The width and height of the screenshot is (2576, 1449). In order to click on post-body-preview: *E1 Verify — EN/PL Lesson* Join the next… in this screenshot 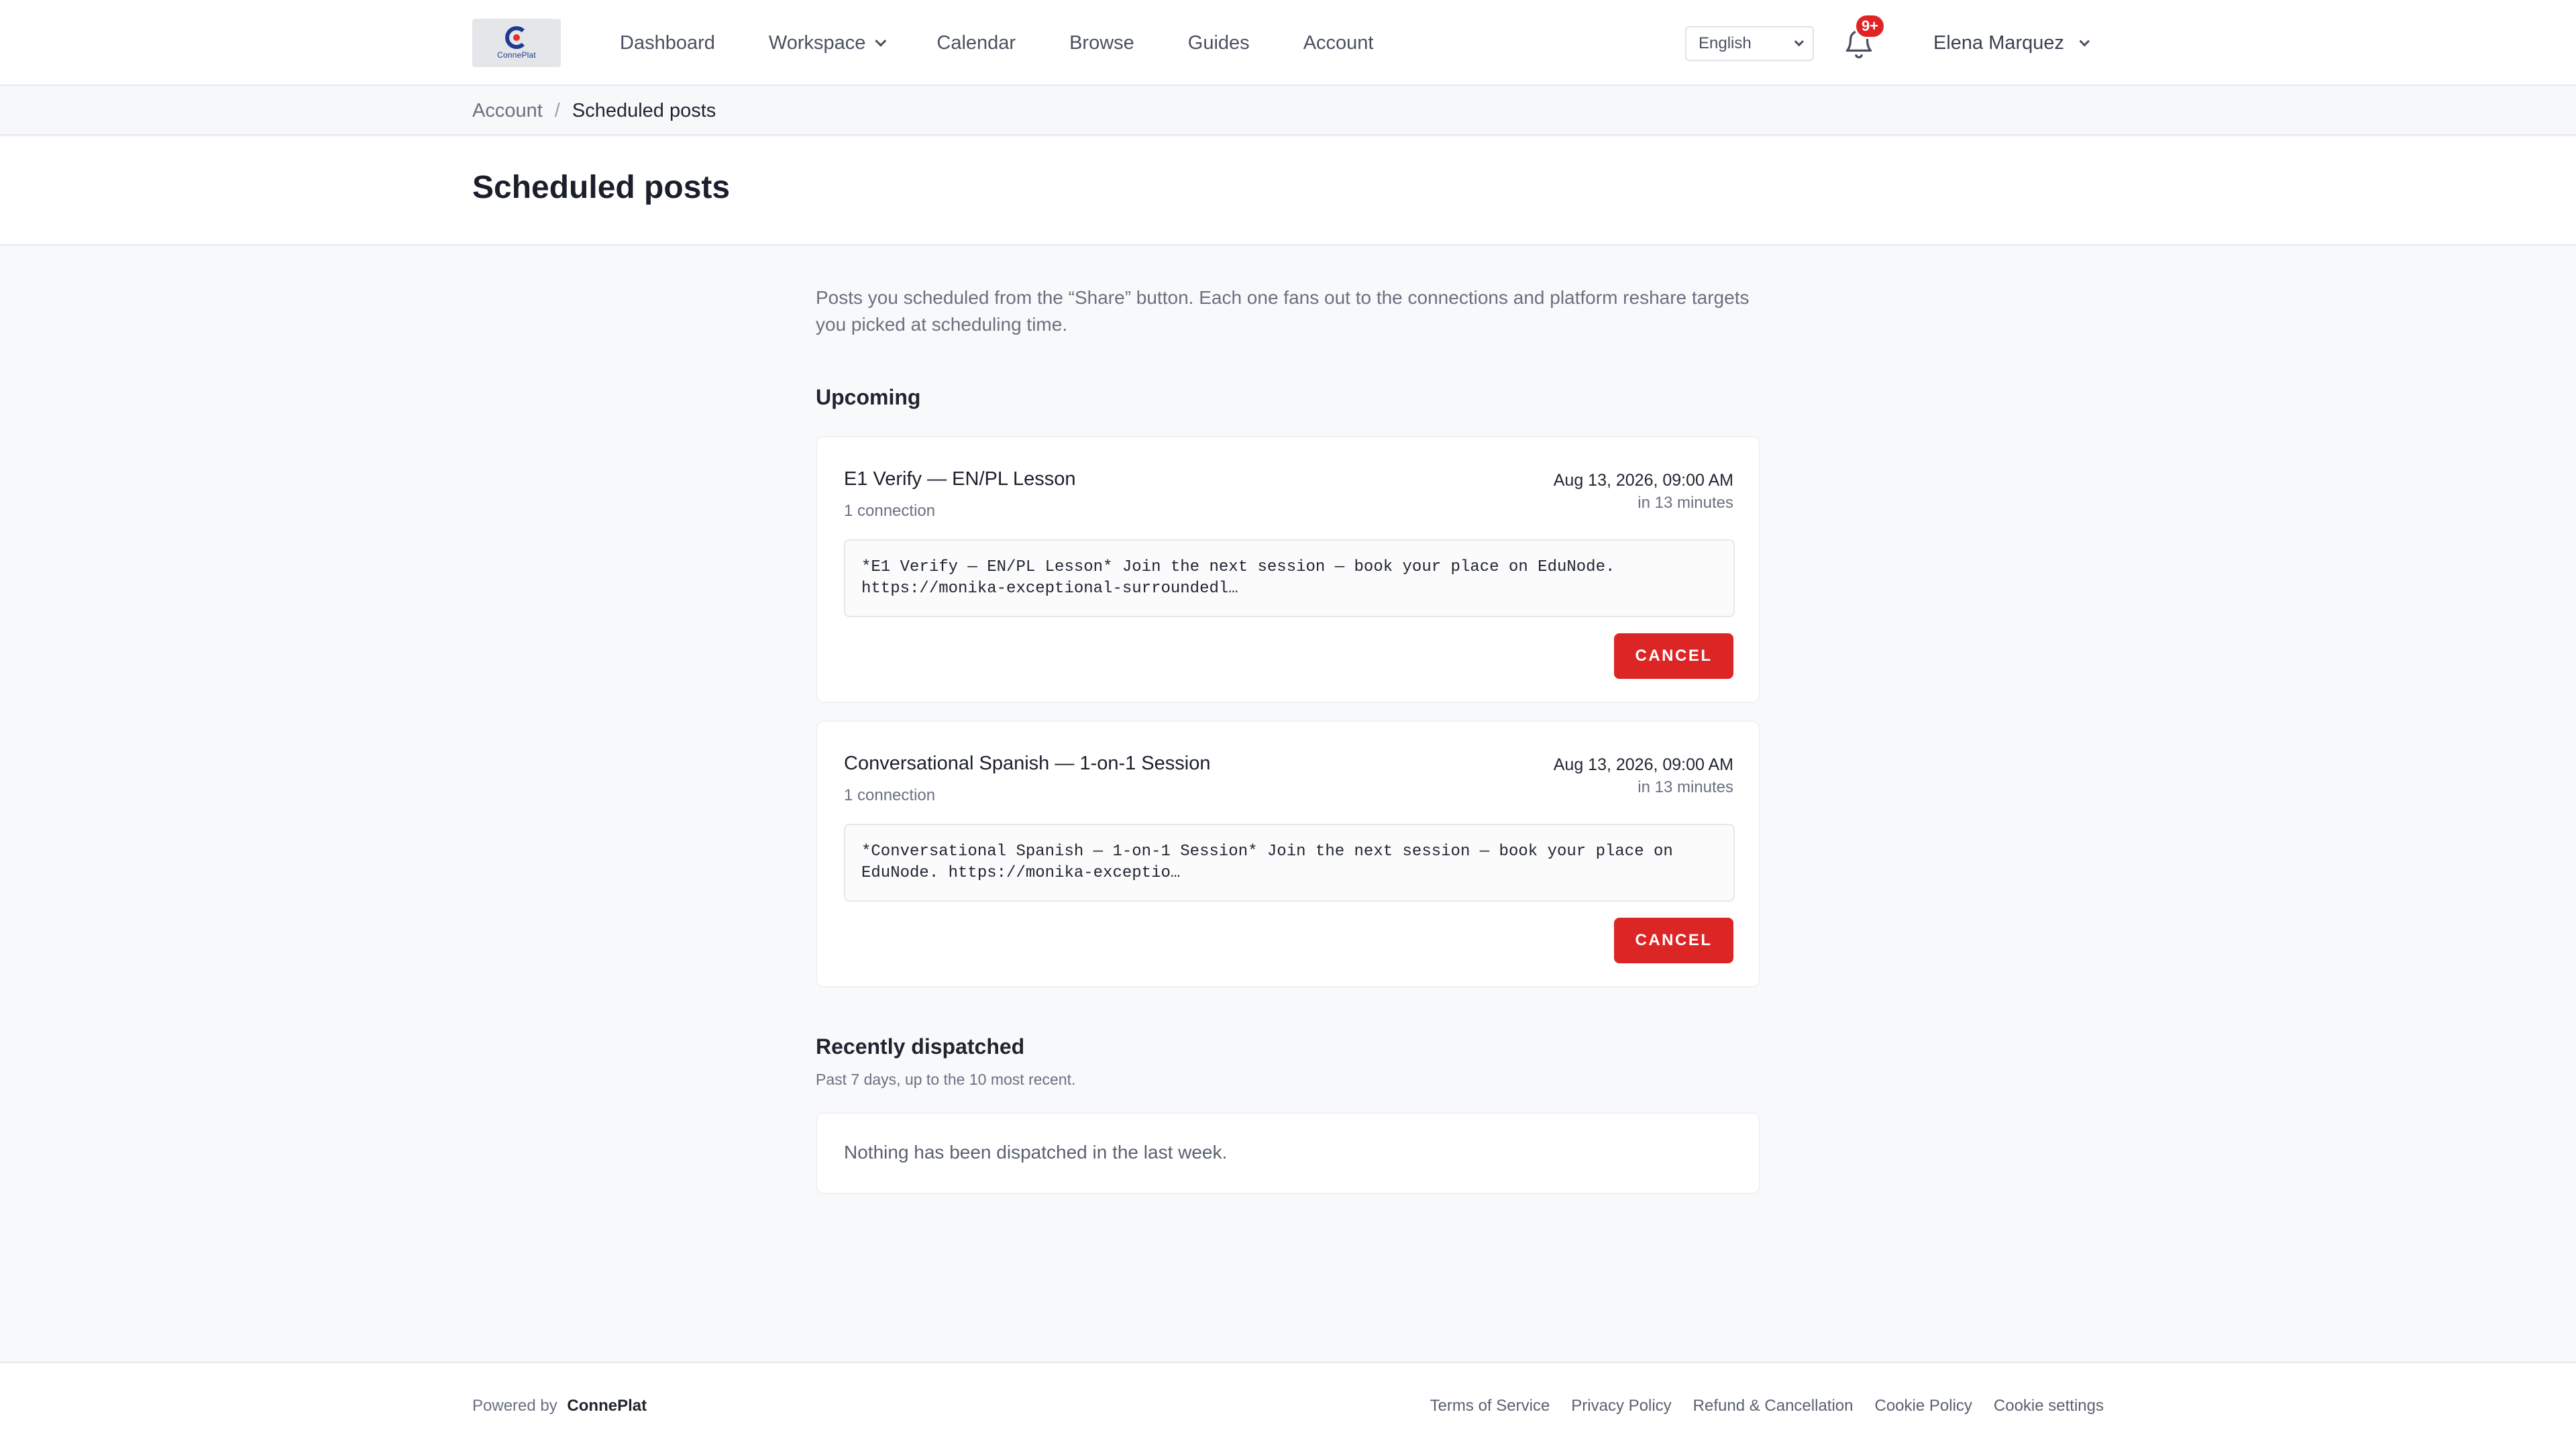, I will do `click(1289, 578)`.